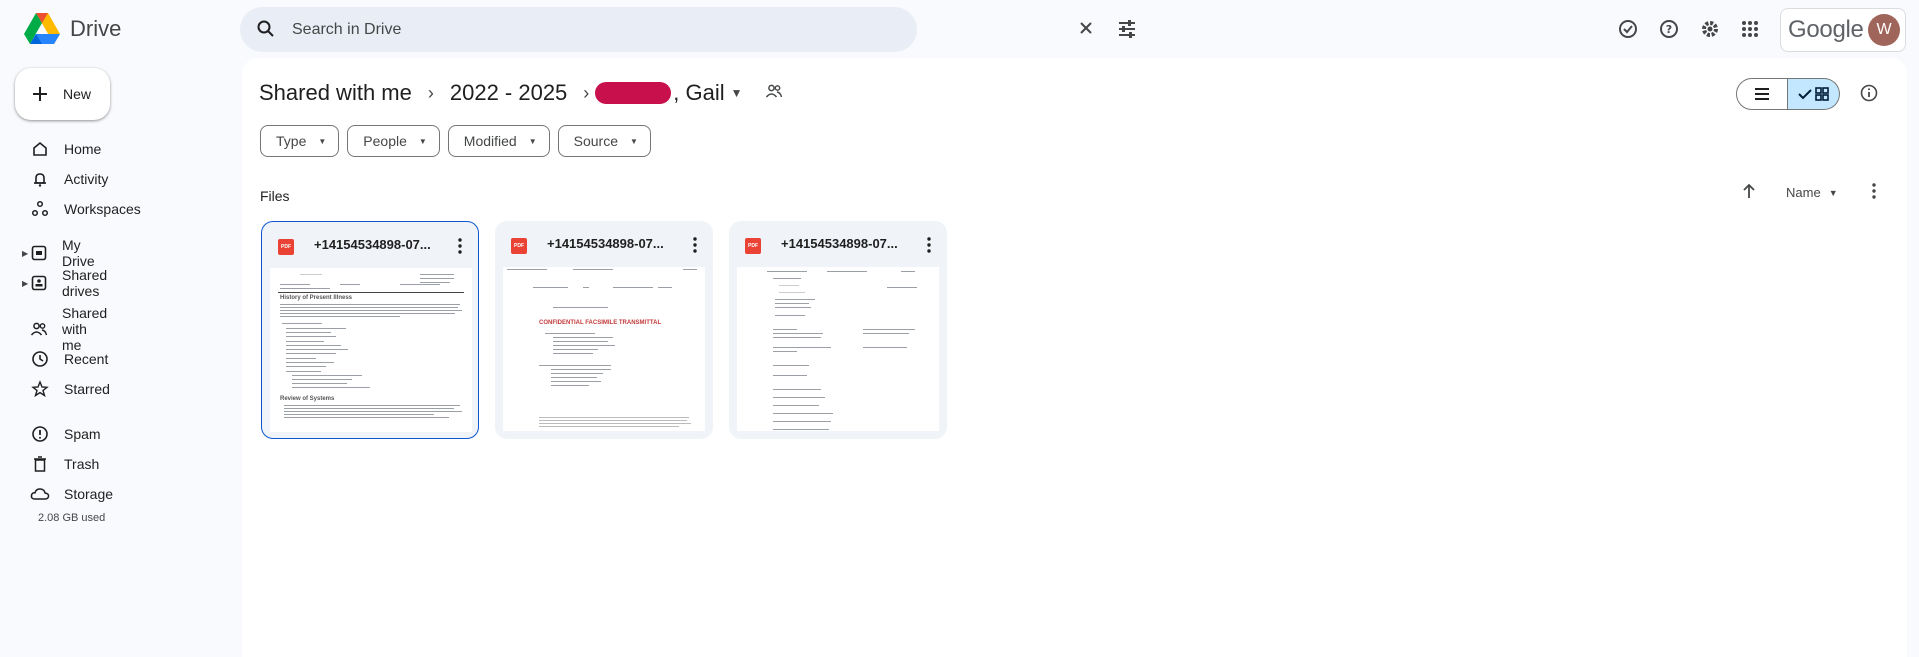 This screenshot has width=1919, height=657. I want to click on chip-label: Modified, so click(490, 141).